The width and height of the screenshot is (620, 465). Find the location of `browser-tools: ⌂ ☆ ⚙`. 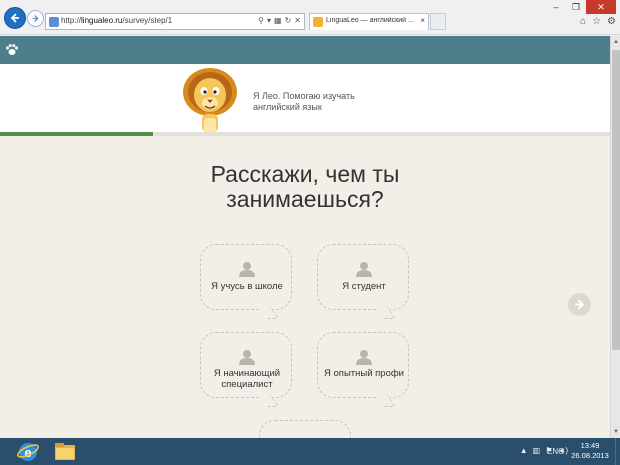

browser-tools: ⌂ ☆ ⚙ is located at coordinates (598, 21).